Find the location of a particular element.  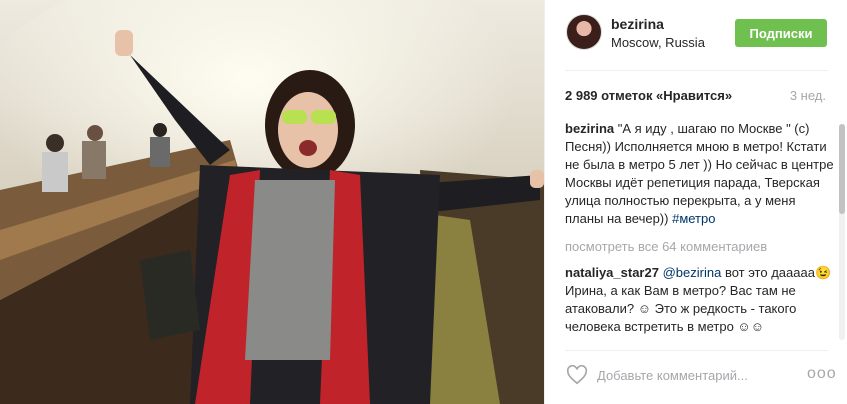

view-all-comments-link: посмотреть все 64 комментариев is located at coordinates (700, 247).